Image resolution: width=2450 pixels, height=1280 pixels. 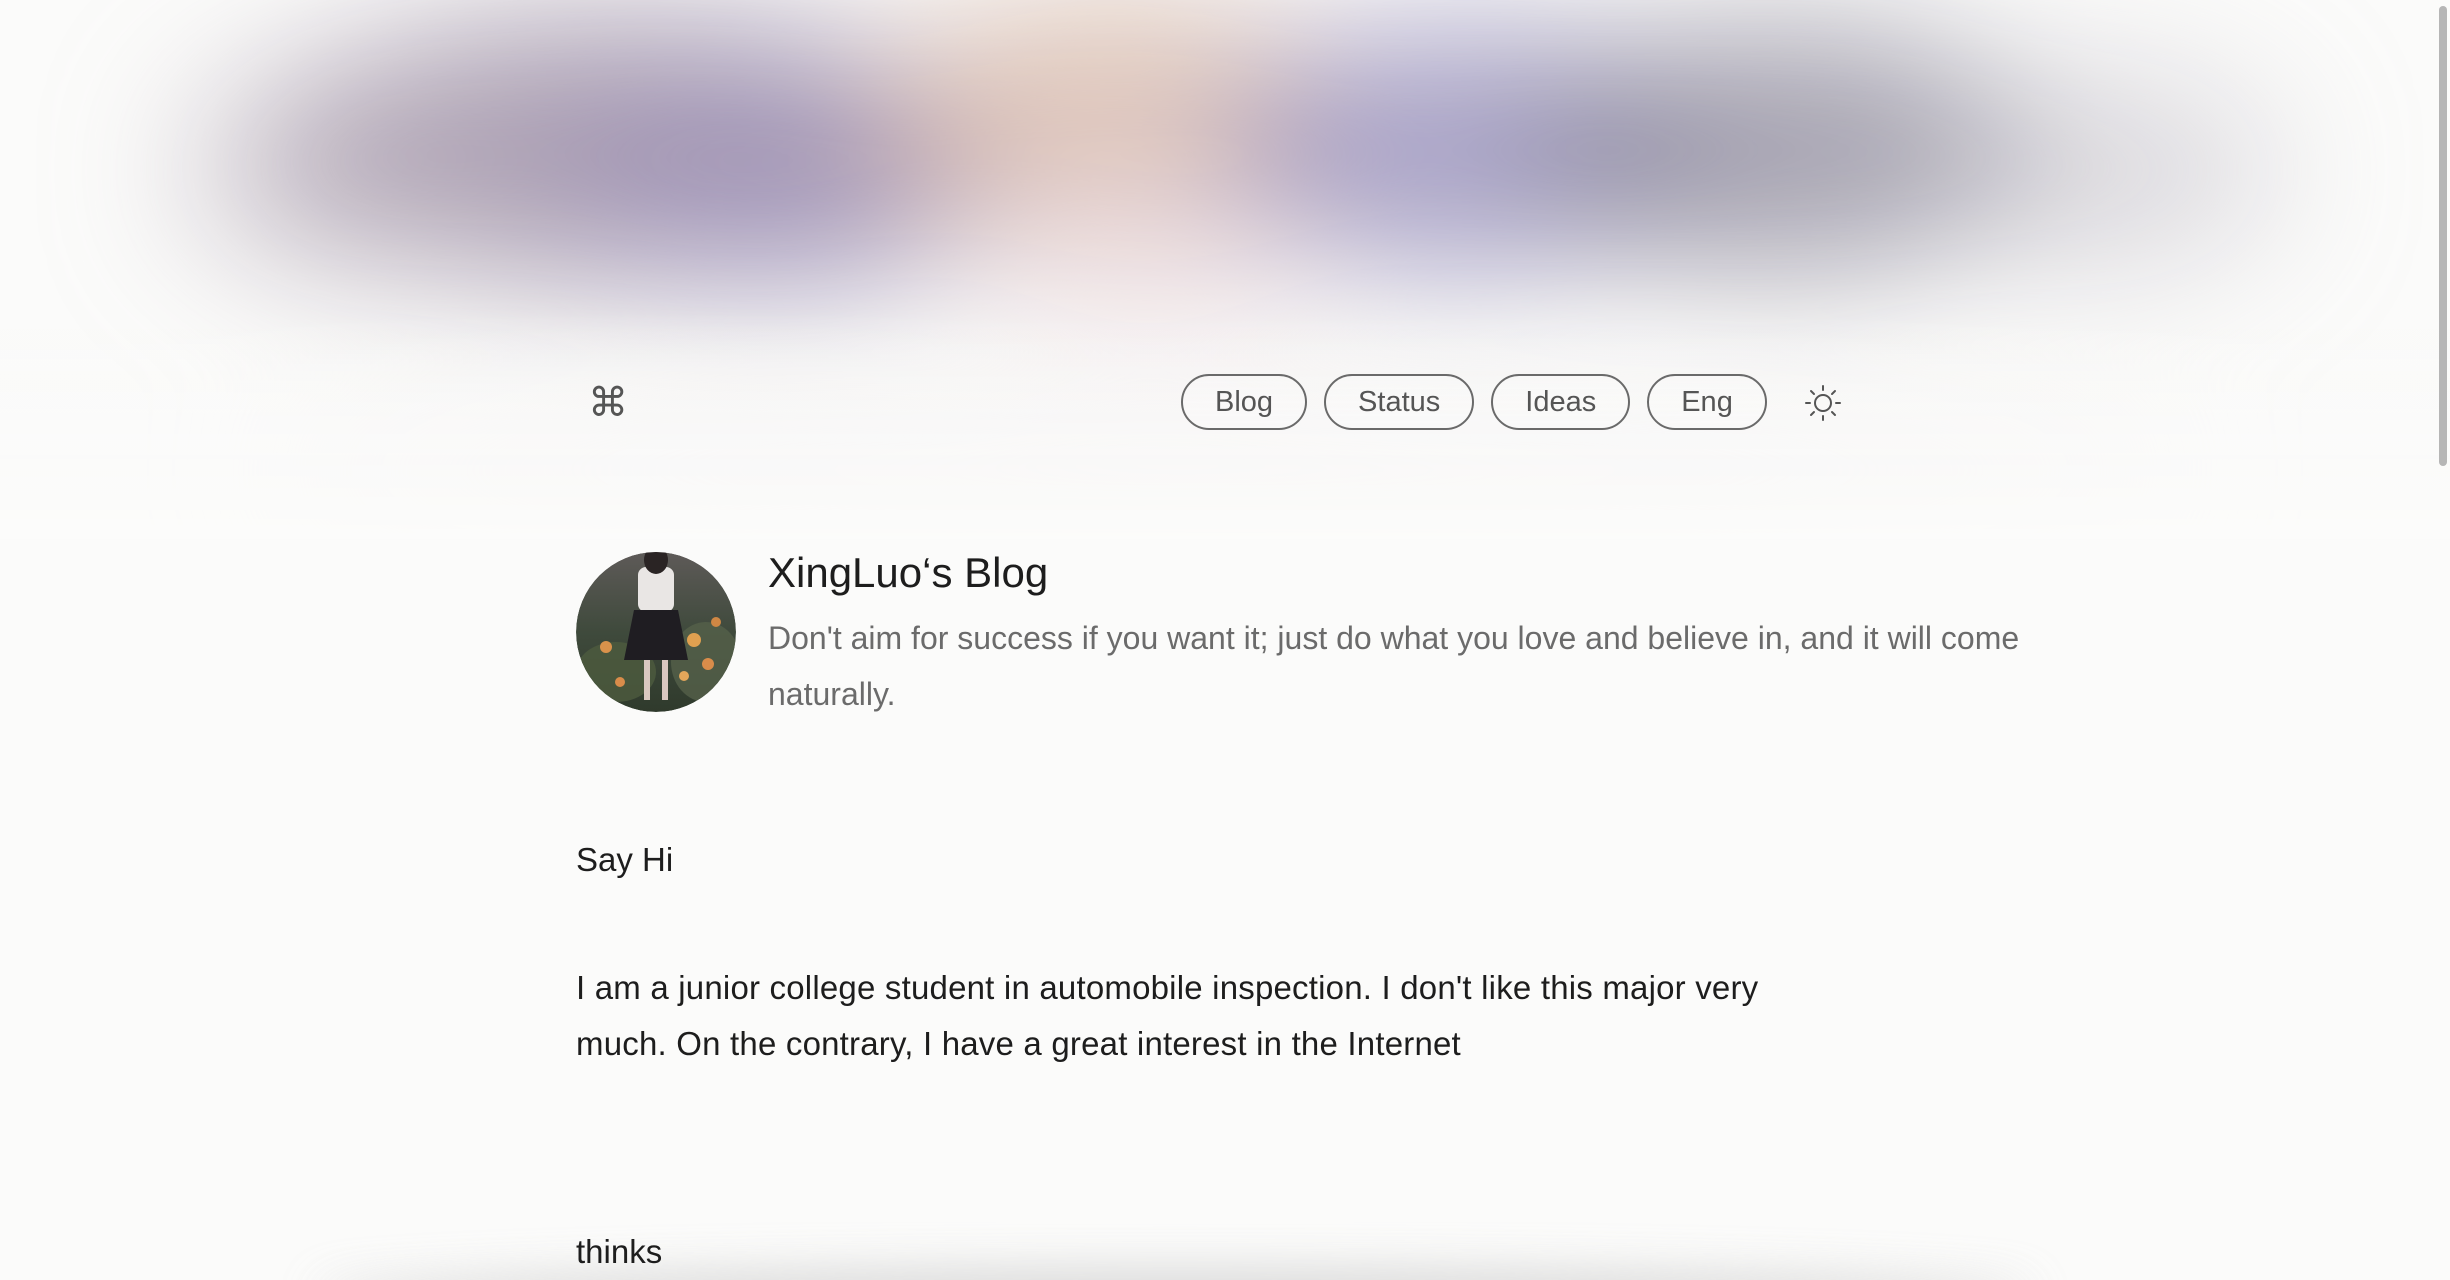 I want to click on scrollbar, so click(x=2442, y=640).